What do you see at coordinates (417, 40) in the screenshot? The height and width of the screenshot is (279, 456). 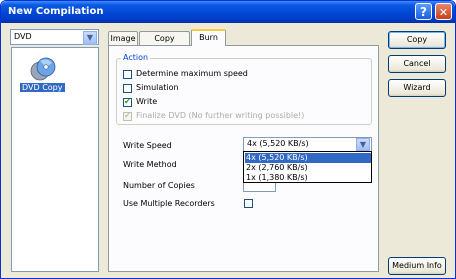 I see `copy-button: Copy` at bounding box center [417, 40].